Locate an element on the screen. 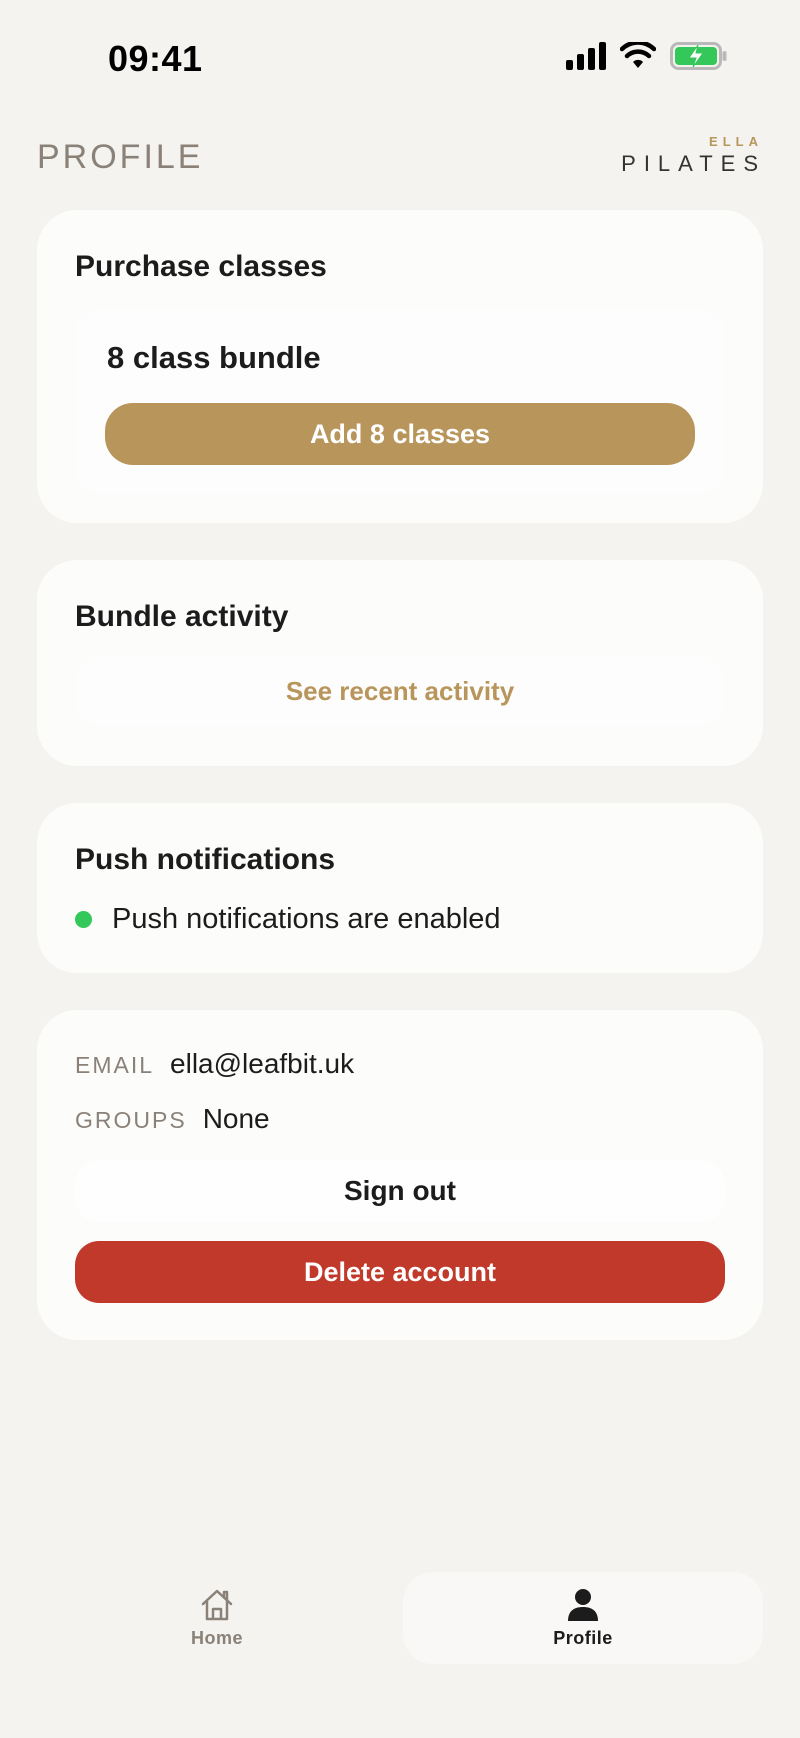 The height and width of the screenshot is (1738, 800). bundle-name: 8 class bundle is located at coordinates (214, 357).